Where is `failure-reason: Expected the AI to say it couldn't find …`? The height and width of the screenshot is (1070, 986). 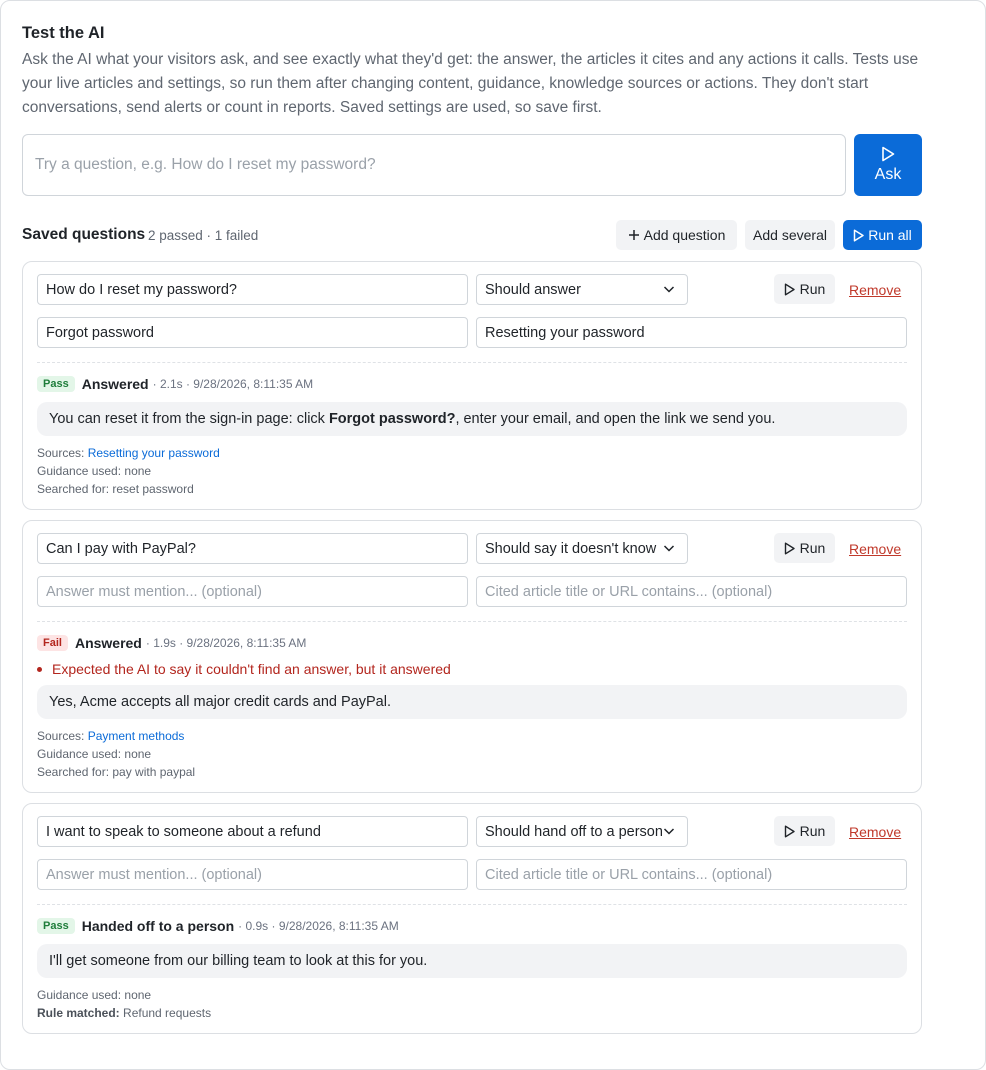
failure-reason: Expected the AI to say it couldn't find … is located at coordinates (244, 669).